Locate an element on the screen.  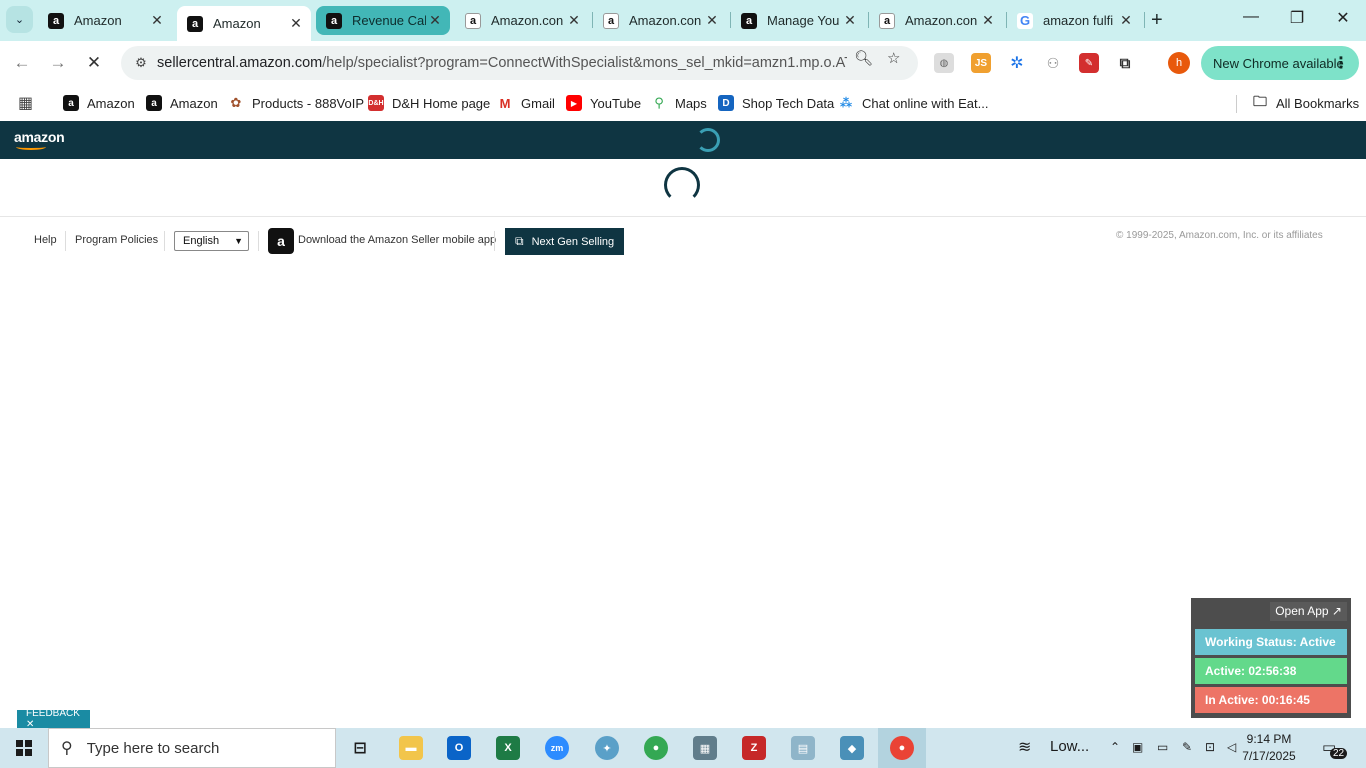
inactive-time-row: In Active: 00:16:45 is located at coordinates (1271, 700).